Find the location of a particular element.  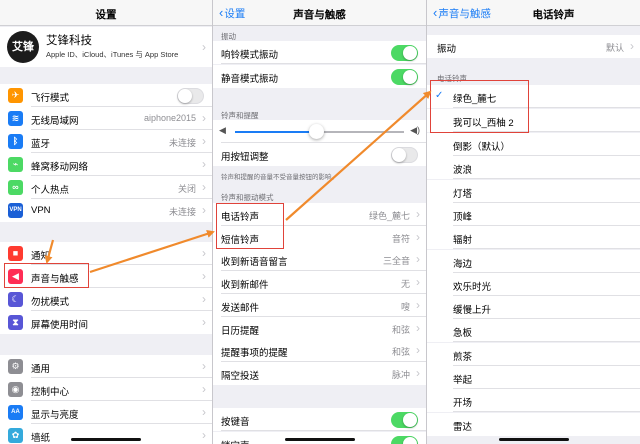

vibrate-row: 响铃模式振动 is located at coordinates (319, 52).